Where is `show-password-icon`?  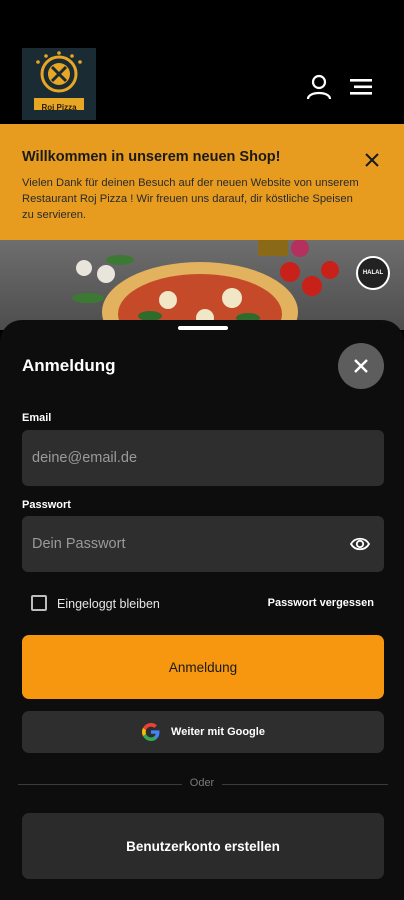 show-password-icon is located at coordinates (360, 544).